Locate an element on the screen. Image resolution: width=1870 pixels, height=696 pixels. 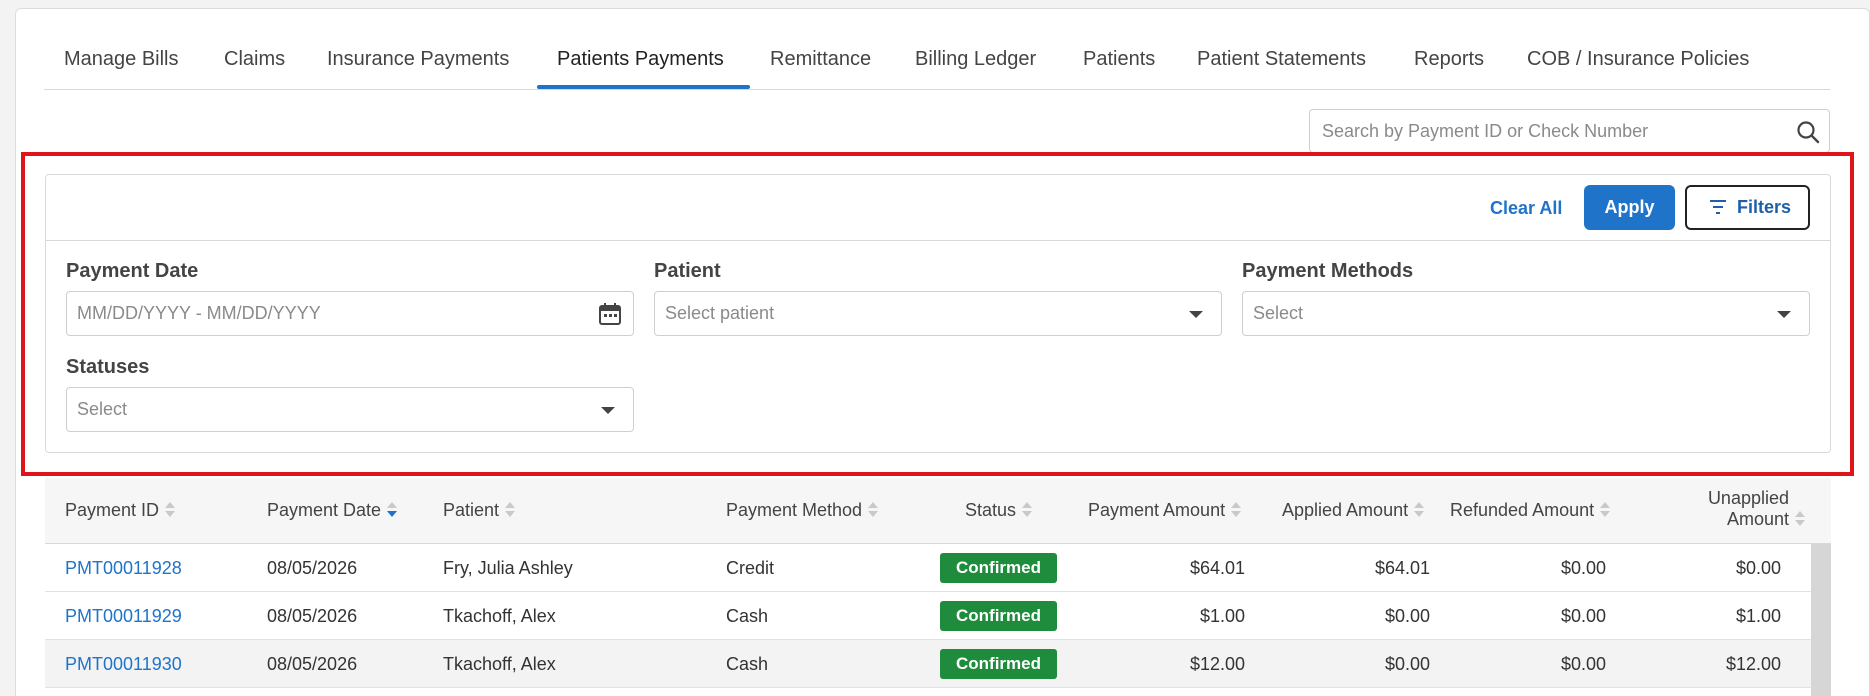
tab-reports: Reports is located at coordinates (1449, 60).